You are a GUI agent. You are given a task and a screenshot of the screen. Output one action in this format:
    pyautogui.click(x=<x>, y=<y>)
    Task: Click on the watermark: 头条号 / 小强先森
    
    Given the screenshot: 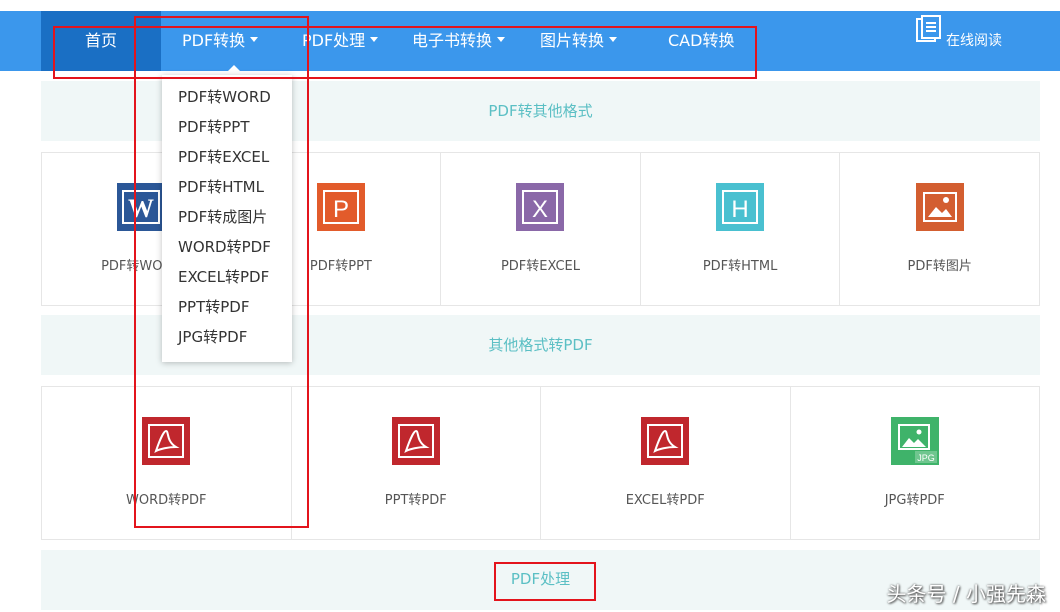 What is the action you would take?
    pyautogui.click(x=966, y=594)
    